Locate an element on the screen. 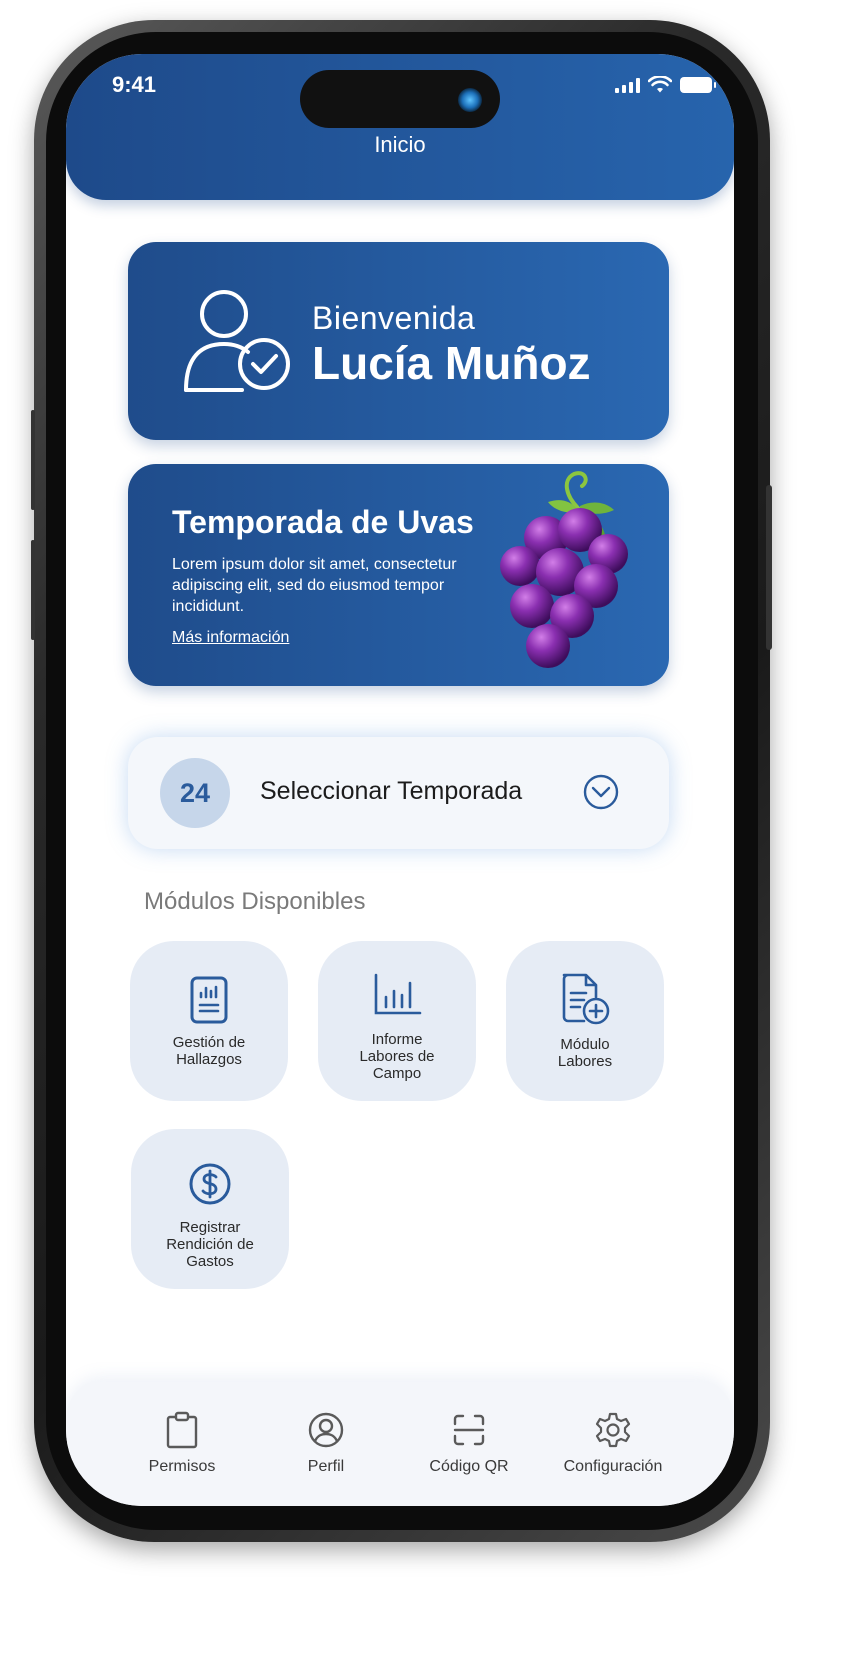  bottom-navigation: Permisos Perfil Código QR Configuración is located at coordinates (400, 1444).